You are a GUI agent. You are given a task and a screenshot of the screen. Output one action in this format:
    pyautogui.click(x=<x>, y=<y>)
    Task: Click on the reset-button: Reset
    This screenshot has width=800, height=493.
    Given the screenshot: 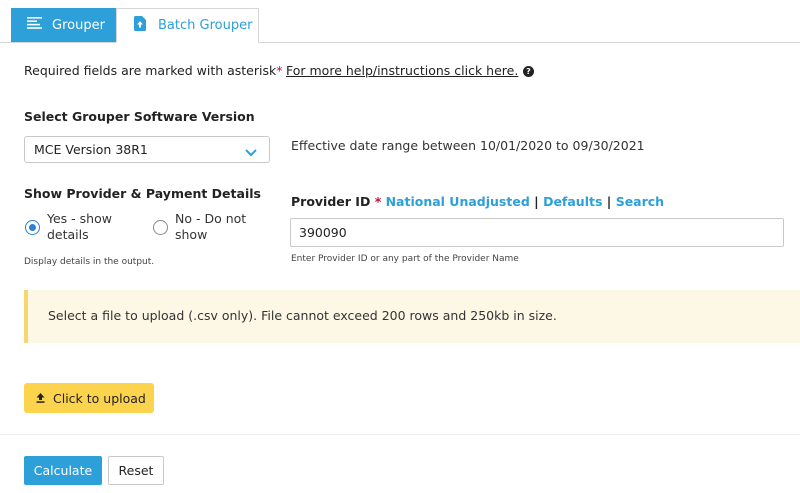 What is the action you would take?
    pyautogui.click(x=136, y=470)
    